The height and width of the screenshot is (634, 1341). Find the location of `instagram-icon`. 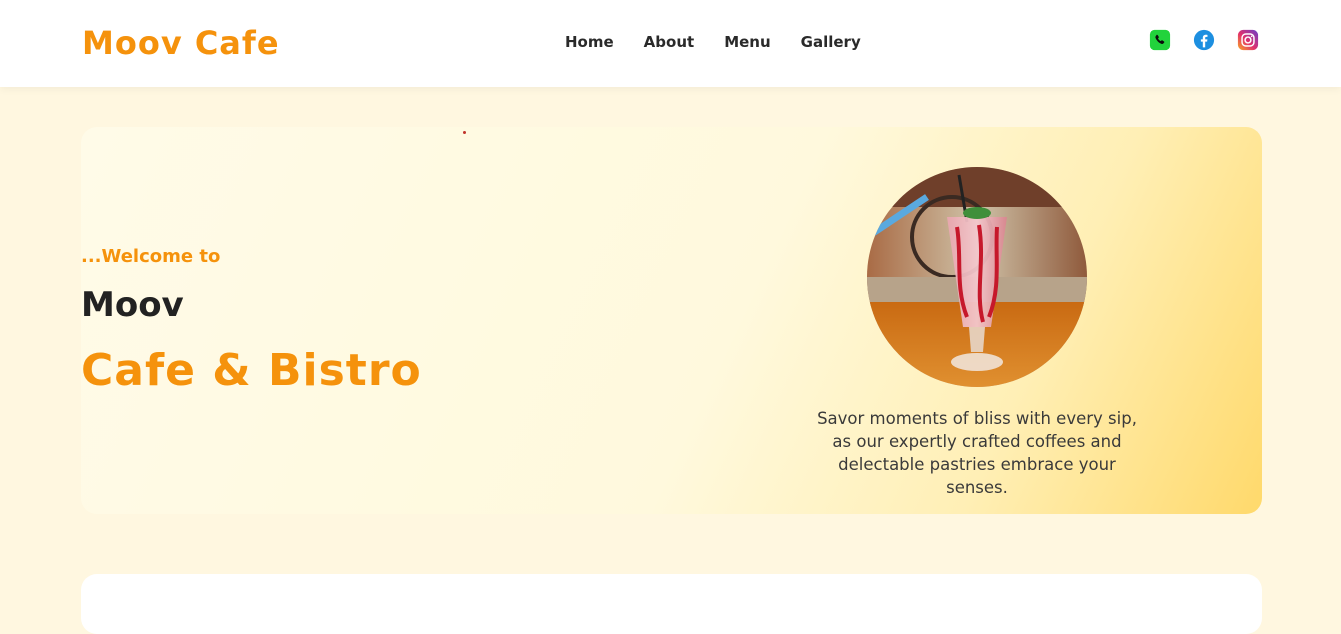

instagram-icon is located at coordinates (1248, 40).